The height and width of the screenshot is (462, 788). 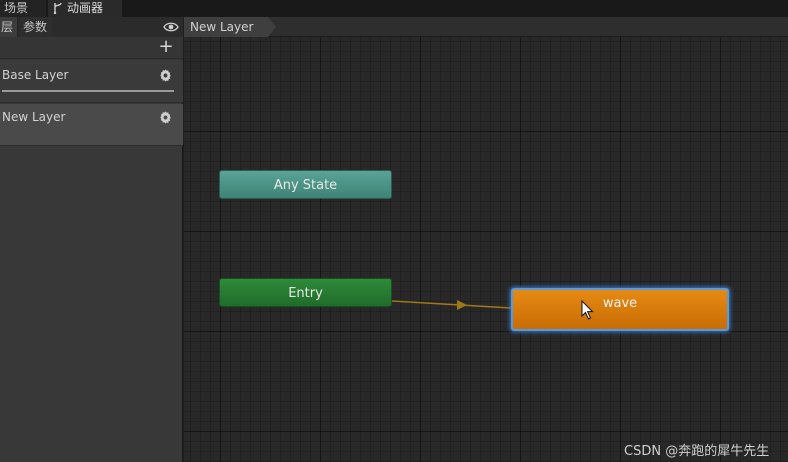 I want to click on tab-parameters-label: 参数, so click(x=35, y=27).